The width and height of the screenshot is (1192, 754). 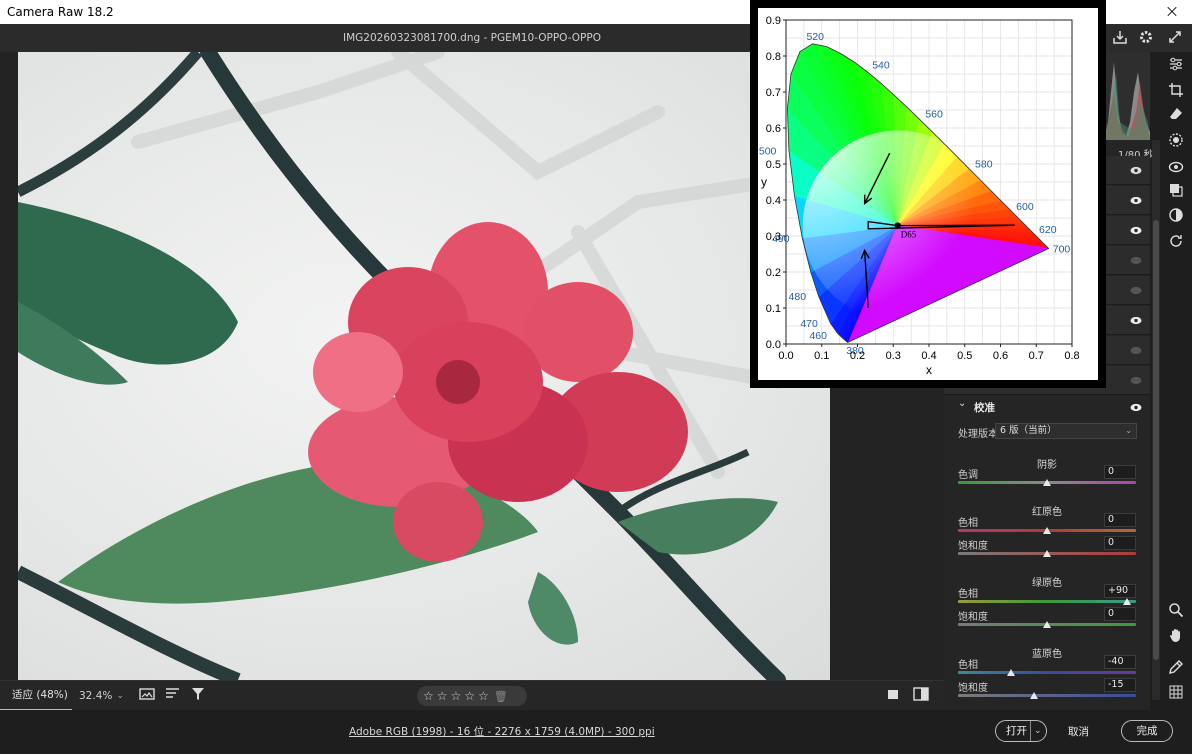 I want to click on blue-saturation-track, so click(x=1047, y=695).